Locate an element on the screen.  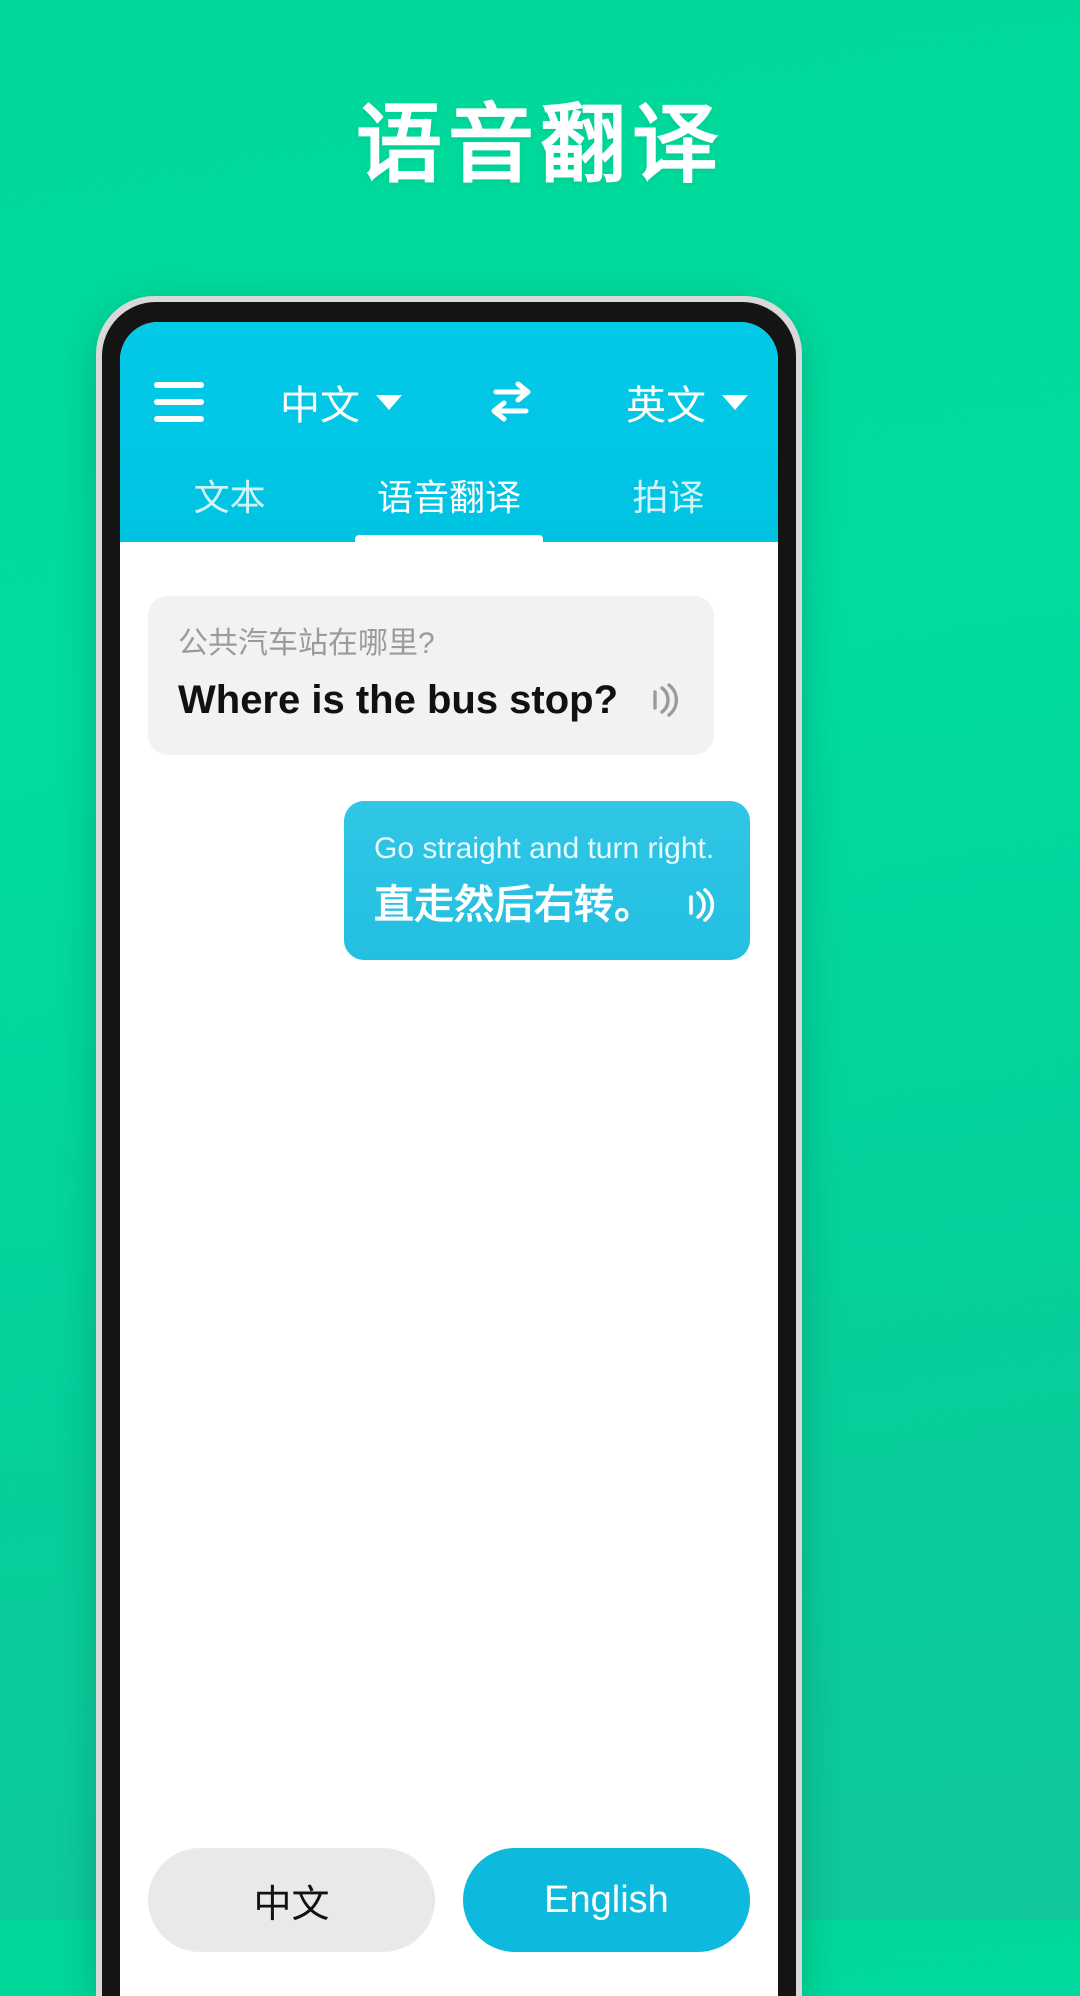
tab-label: 语音翻译 is located at coordinates (448, 497).